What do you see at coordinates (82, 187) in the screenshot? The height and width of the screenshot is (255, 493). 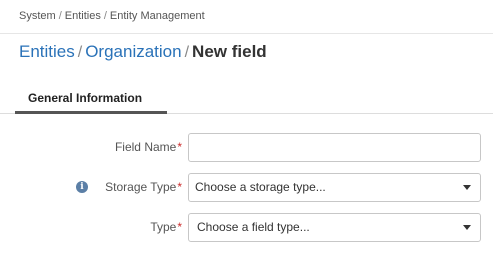 I see `info-icon: i` at bounding box center [82, 187].